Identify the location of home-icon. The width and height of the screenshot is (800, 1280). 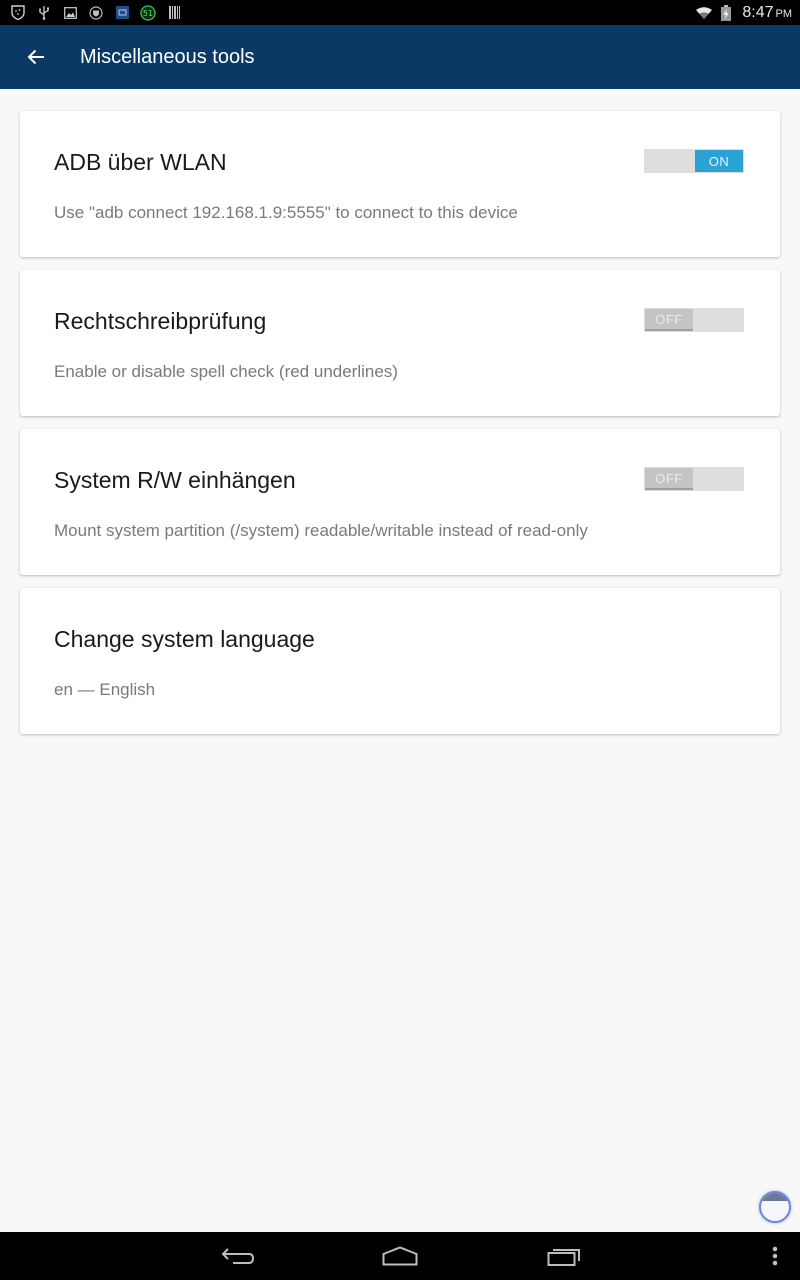
(400, 1256).